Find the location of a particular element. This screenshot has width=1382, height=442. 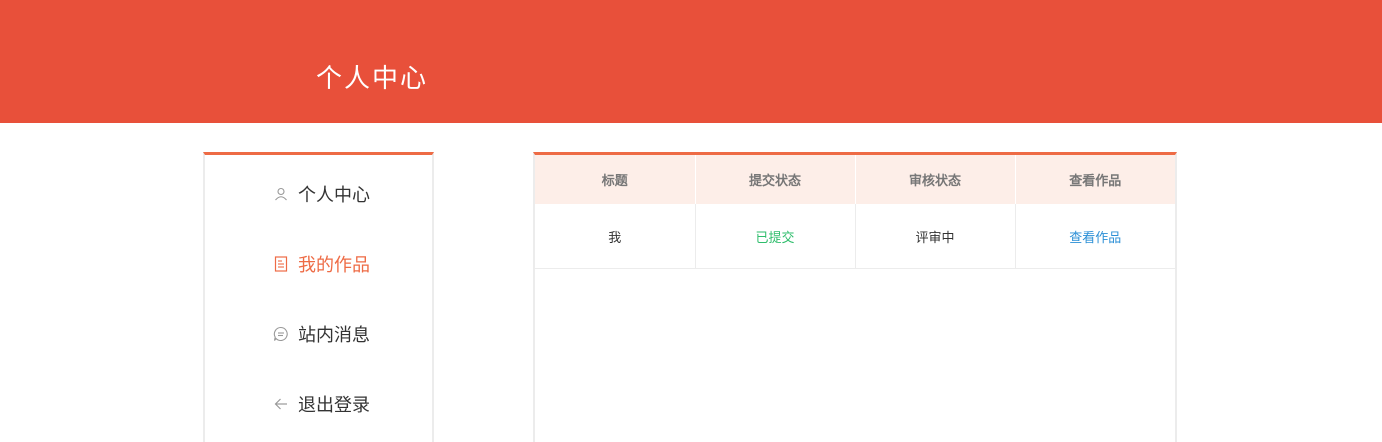

message-icon is located at coordinates (281, 334).